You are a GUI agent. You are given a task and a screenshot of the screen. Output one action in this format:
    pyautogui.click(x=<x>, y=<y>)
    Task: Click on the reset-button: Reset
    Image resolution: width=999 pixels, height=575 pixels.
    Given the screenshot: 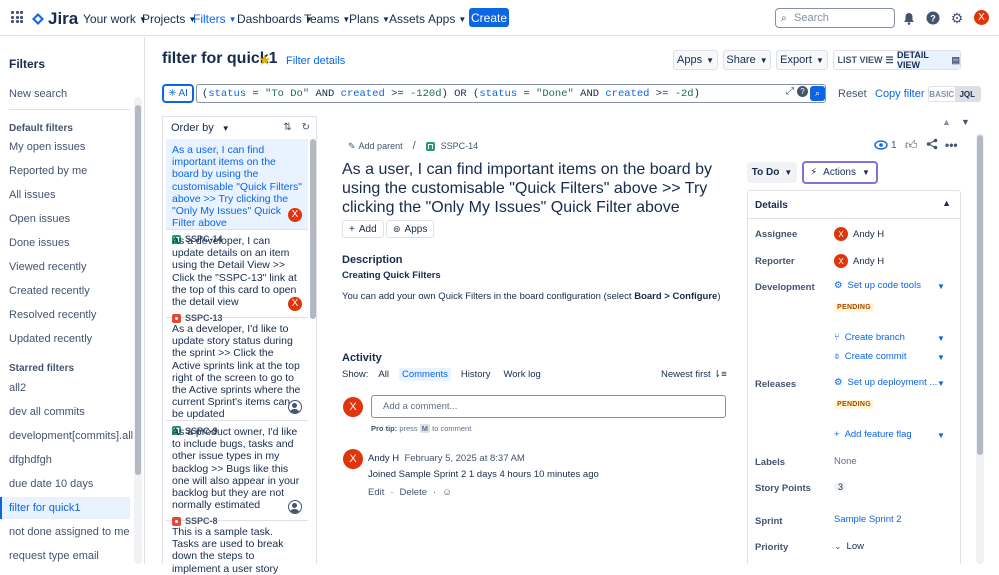 What is the action you would take?
    pyautogui.click(x=852, y=94)
    